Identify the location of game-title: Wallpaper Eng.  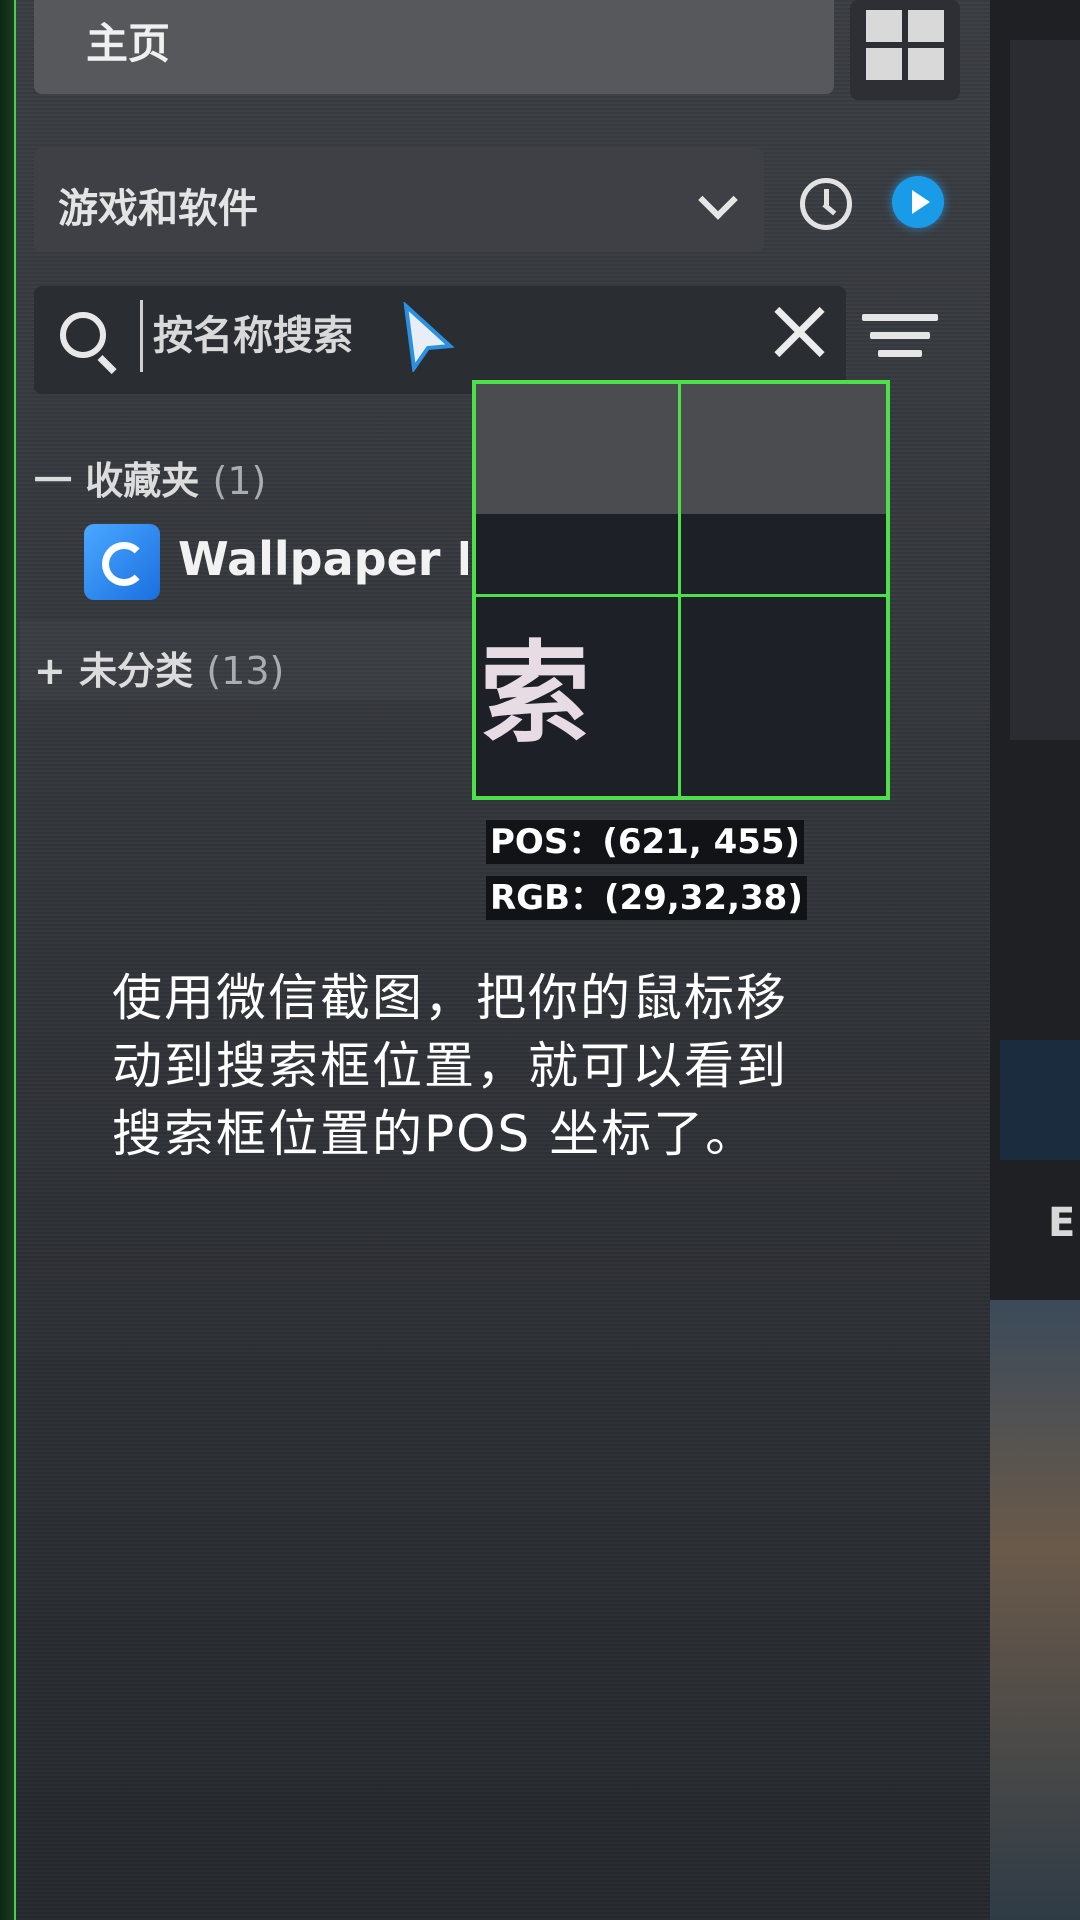
(323, 559).